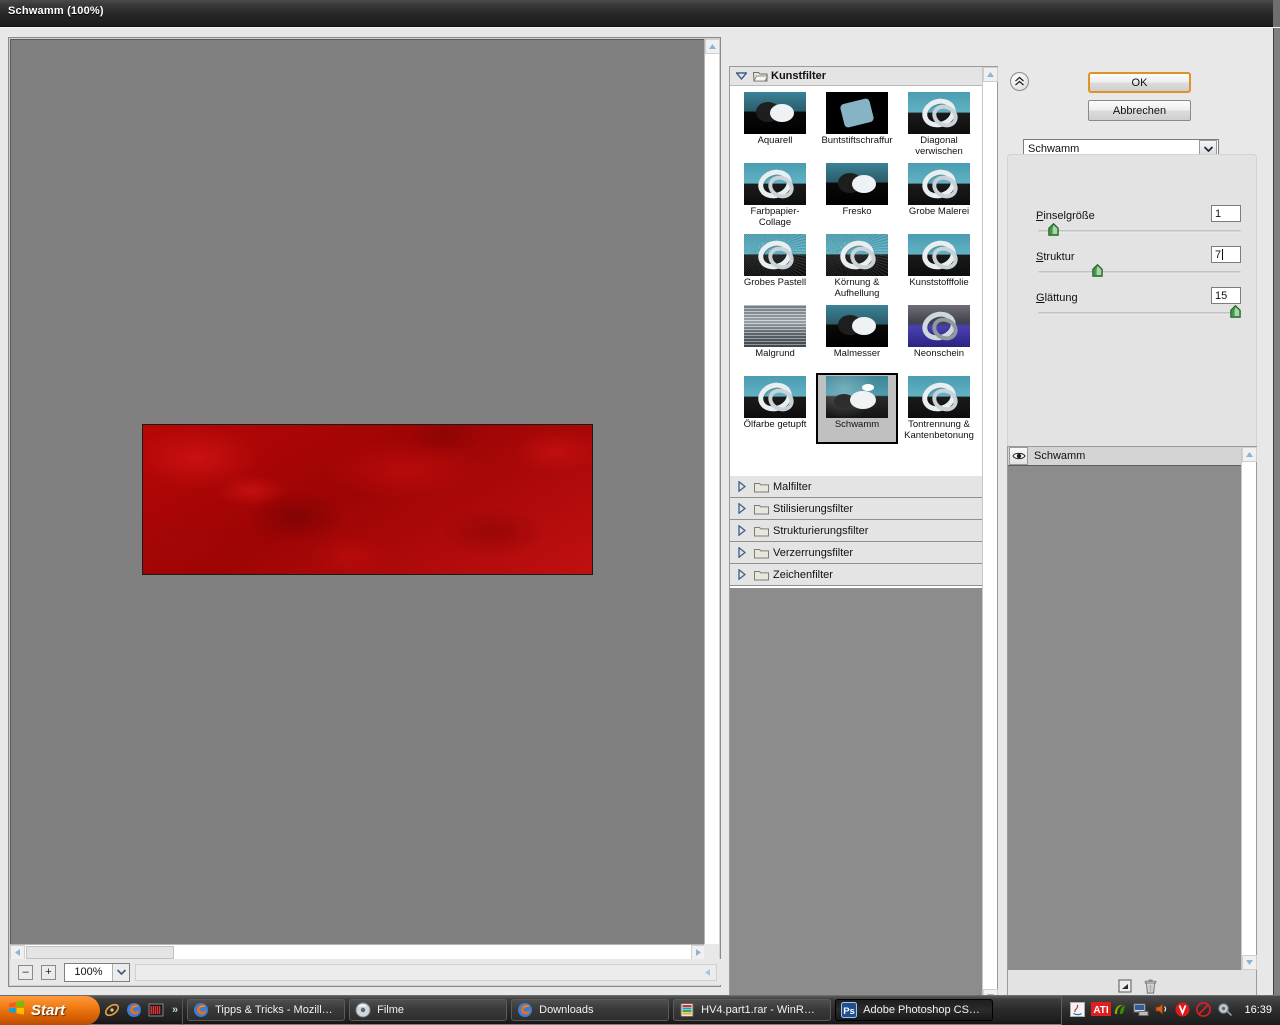  Describe the element at coordinates (775, 425) in the screenshot. I see `filter-tile-label: Ölfarbe getupft` at that location.